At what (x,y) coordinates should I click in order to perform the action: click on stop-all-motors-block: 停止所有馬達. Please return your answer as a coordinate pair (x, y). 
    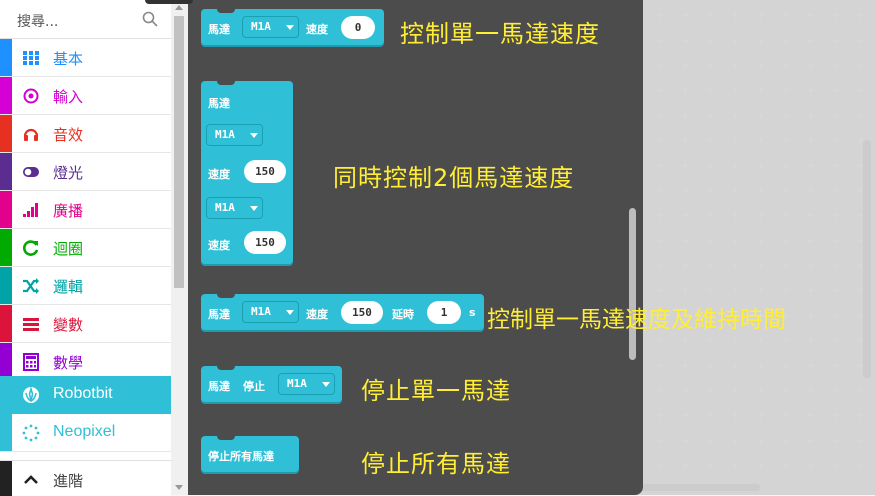
    Looking at the image, I should click on (250, 454).